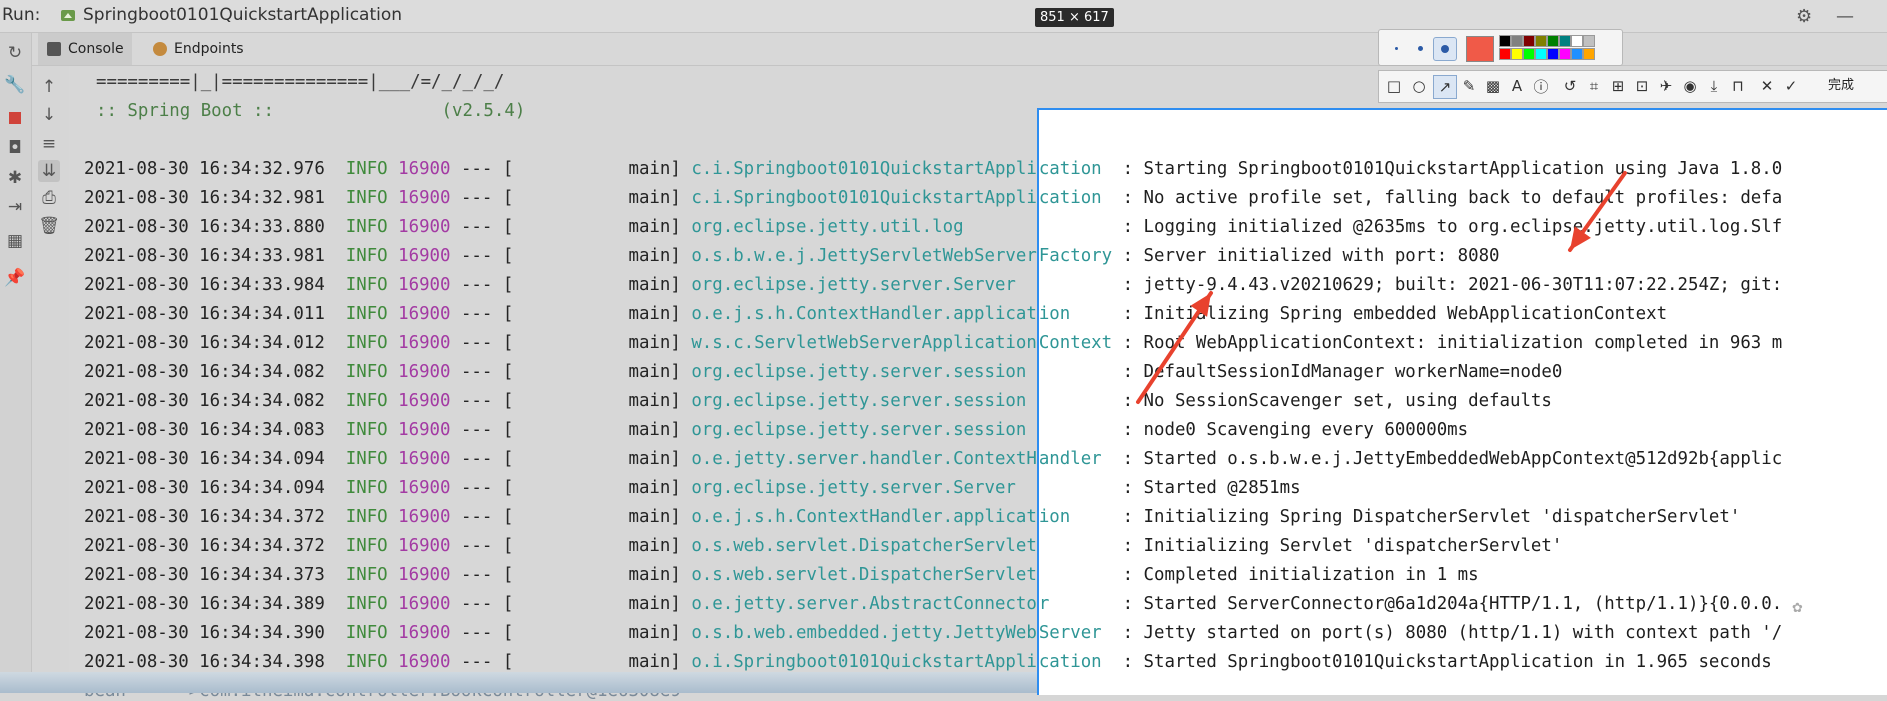  Describe the element at coordinates (1570, 86) in the screenshot. I see `undo-icon: ↺` at that location.